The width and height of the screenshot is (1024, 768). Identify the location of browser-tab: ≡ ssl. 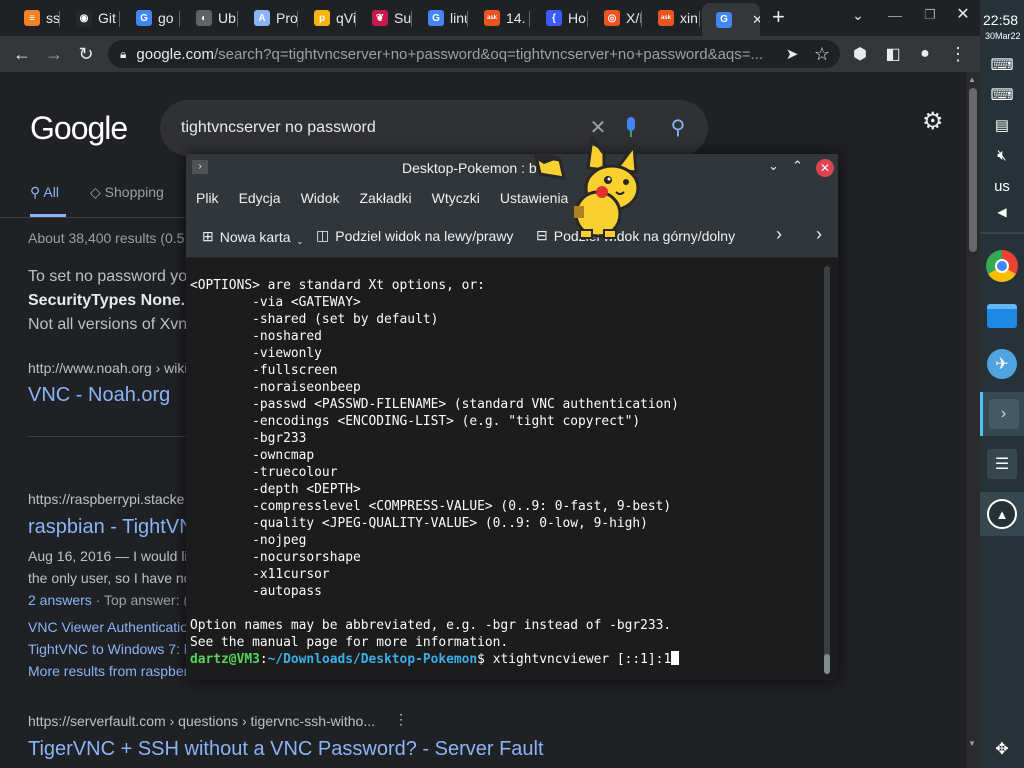
(35, 18).